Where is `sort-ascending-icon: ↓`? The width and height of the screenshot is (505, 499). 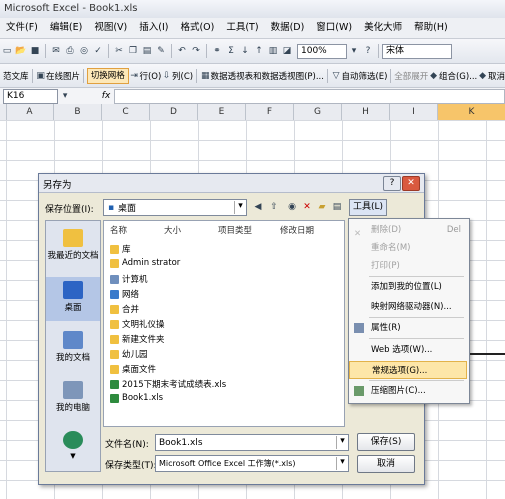 sort-ascending-icon: ↓ is located at coordinates (245, 51).